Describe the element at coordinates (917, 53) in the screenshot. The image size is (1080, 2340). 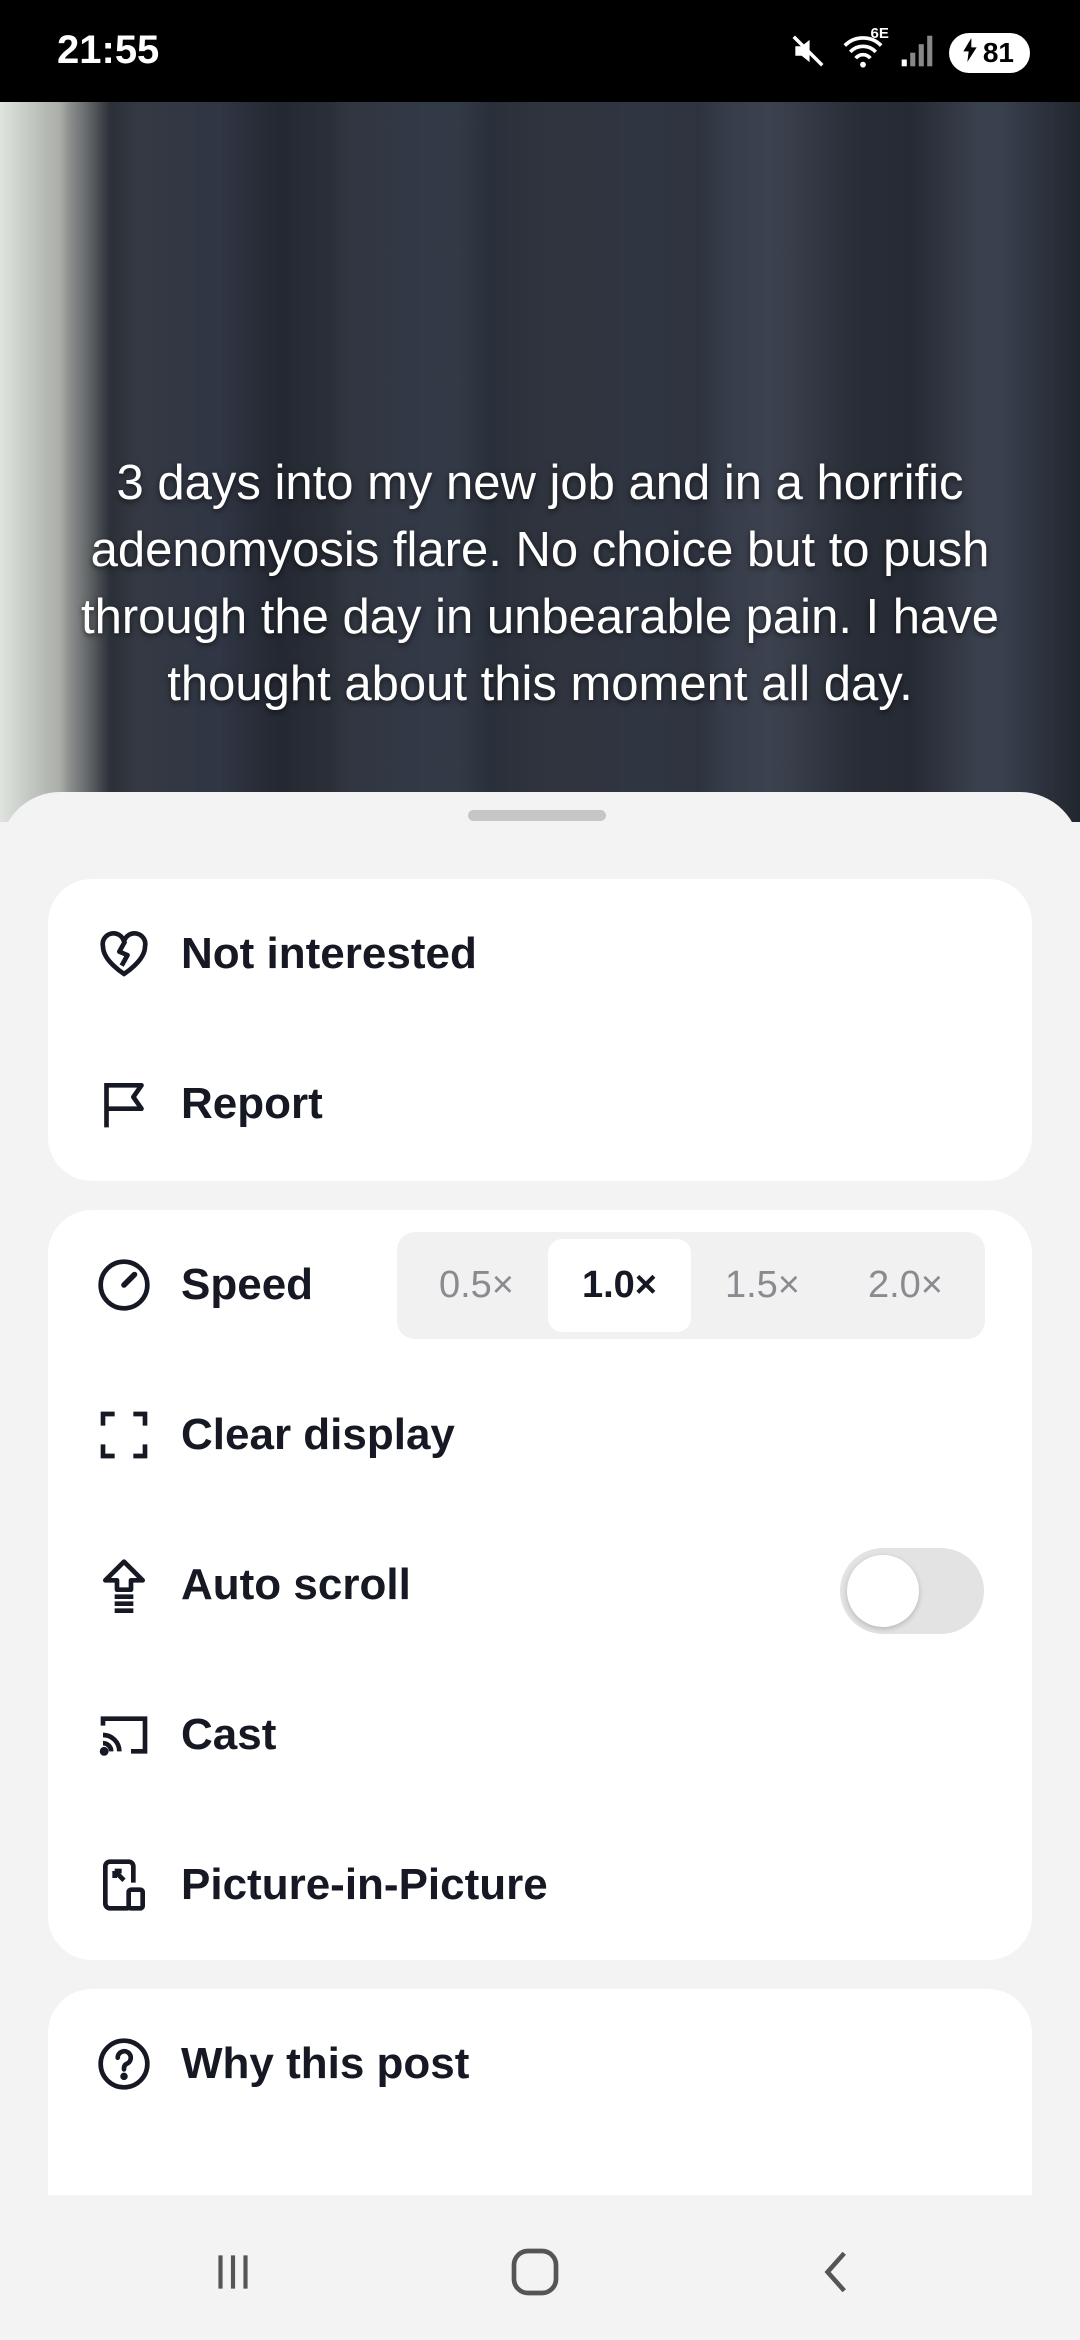
I see `signal-icon` at that location.